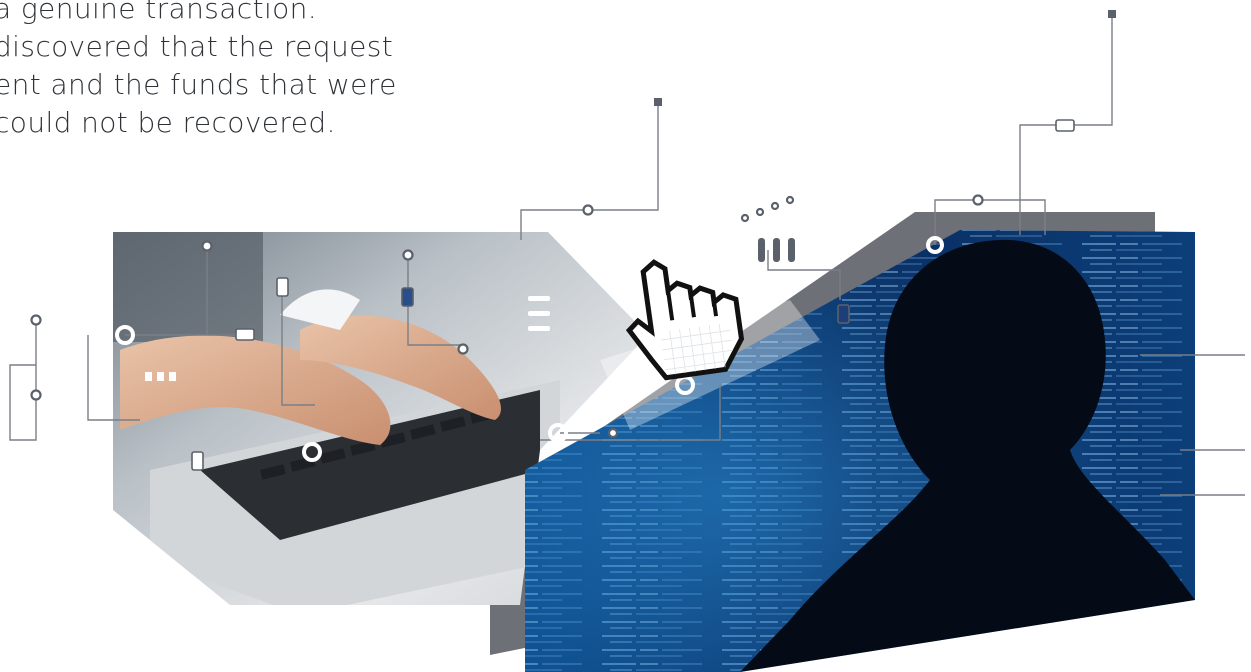 This screenshot has width=1251, height=672. What do you see at coordinates (776, 250) in the screenshot?
I see `resistor-stubs` at bounding box center [776, 250].